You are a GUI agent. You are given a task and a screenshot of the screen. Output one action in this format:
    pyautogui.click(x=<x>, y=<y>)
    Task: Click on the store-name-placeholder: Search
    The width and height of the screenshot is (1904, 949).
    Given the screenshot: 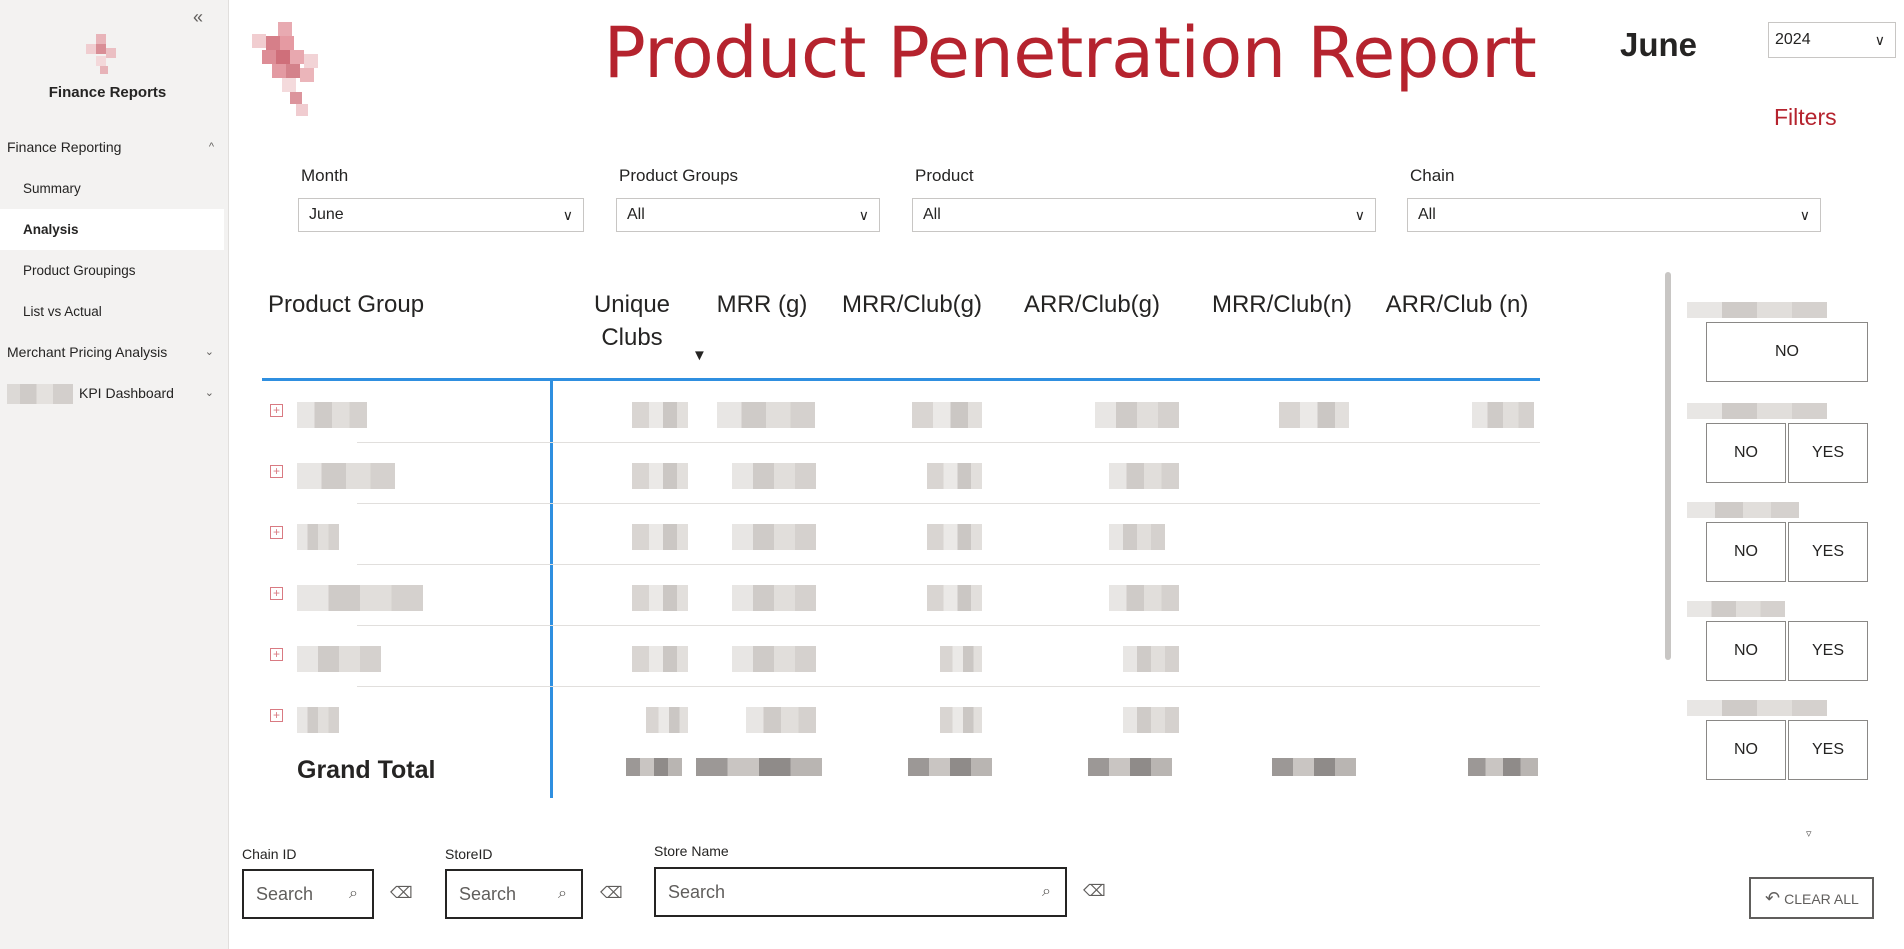 What is the action you would take?
    pyautogui.click(x=697, y=892)
    